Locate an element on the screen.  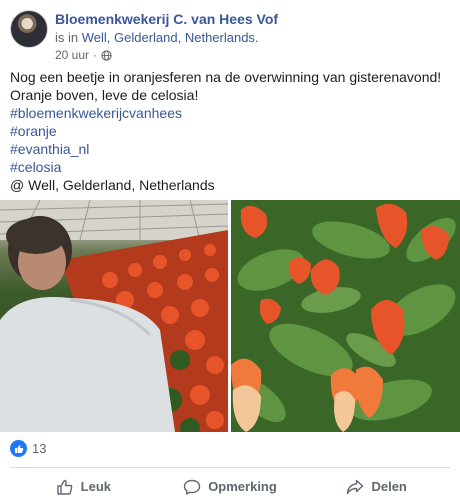
like-icon is located at coordinates (18, 448).